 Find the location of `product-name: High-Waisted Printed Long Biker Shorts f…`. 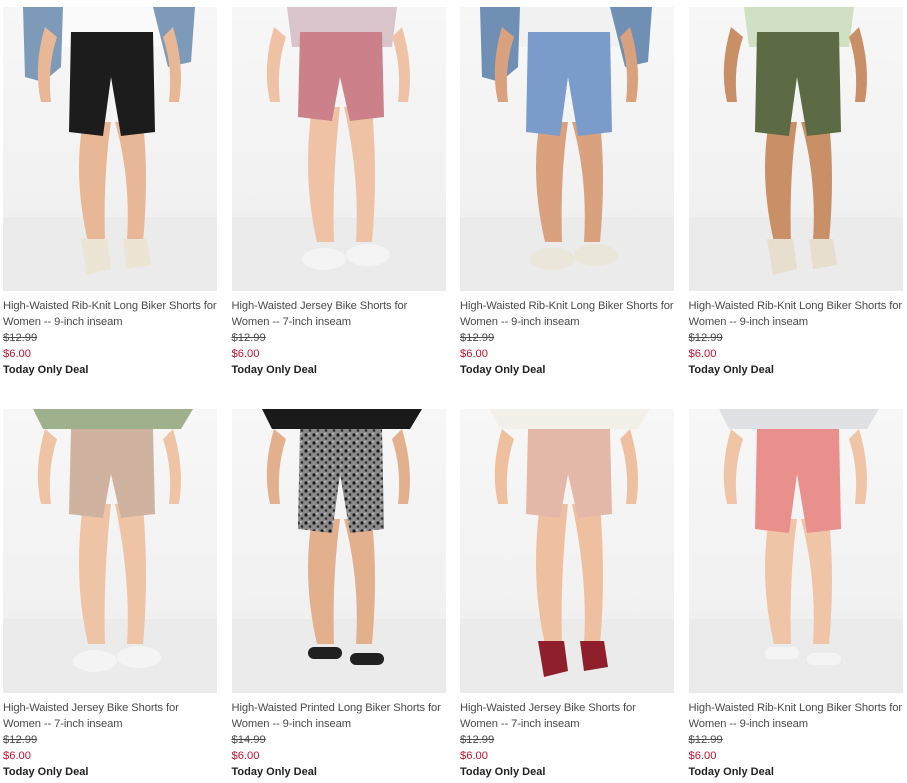

product-name: High-Waisted Printed Long Biker Shorts f… is located at coordinates (339, 716).